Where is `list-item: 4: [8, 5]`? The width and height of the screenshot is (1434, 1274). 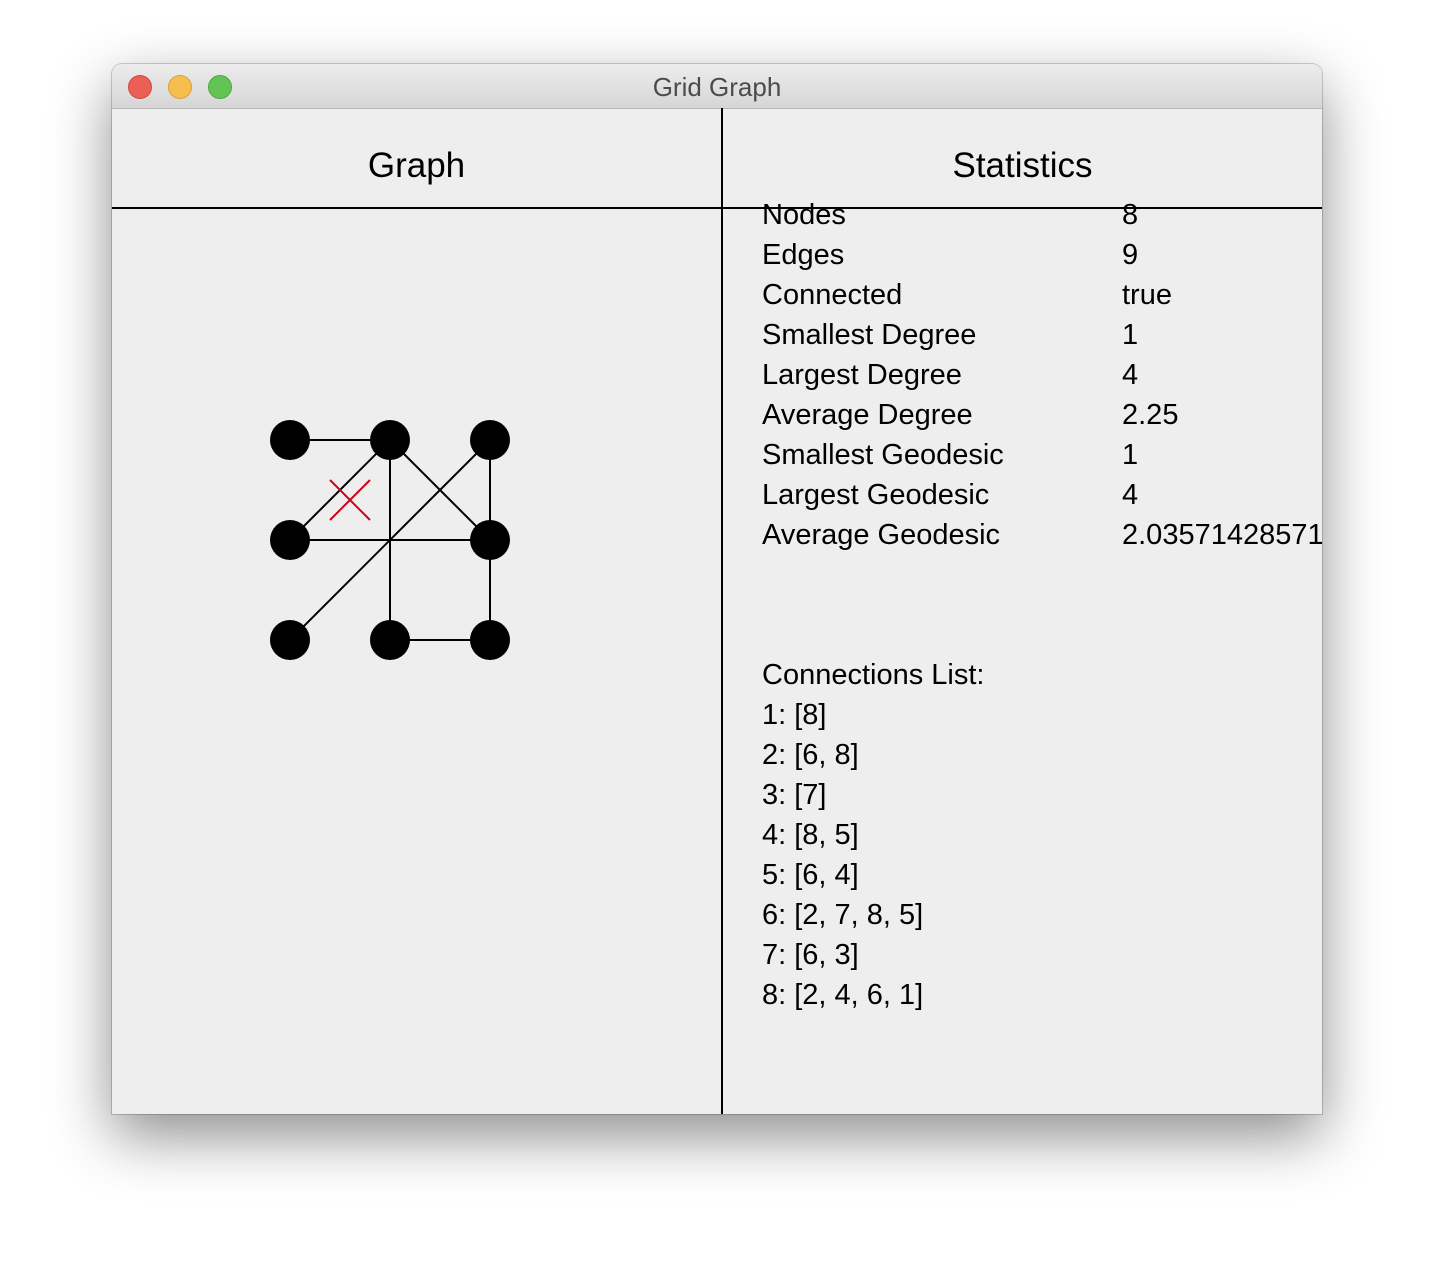 list-item: 4: [8, 5] is located at coordinates (810, 835).